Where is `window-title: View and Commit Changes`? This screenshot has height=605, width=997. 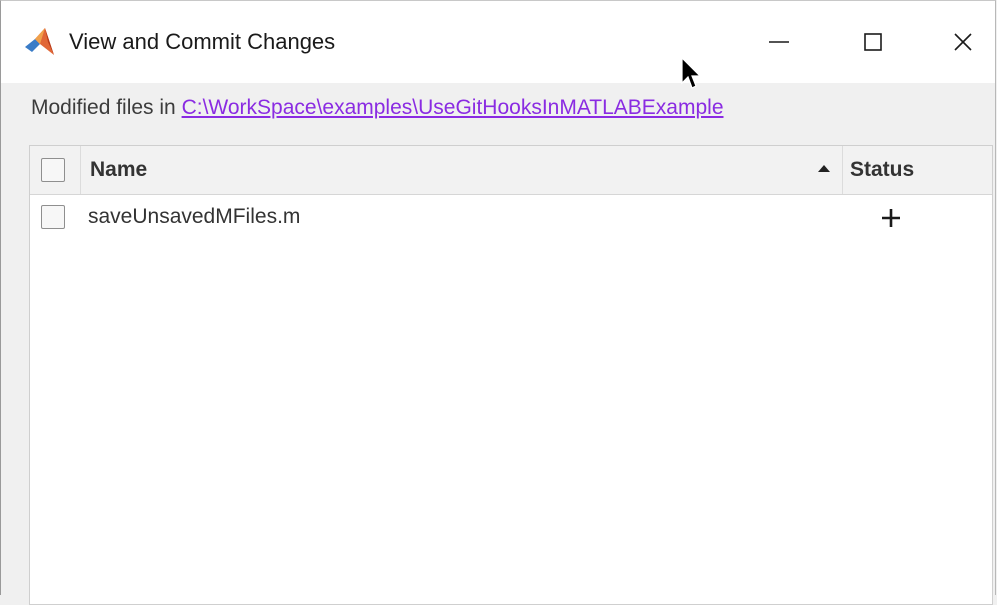
window-title: View and Commit Changes is located at coordinates (202, 41).